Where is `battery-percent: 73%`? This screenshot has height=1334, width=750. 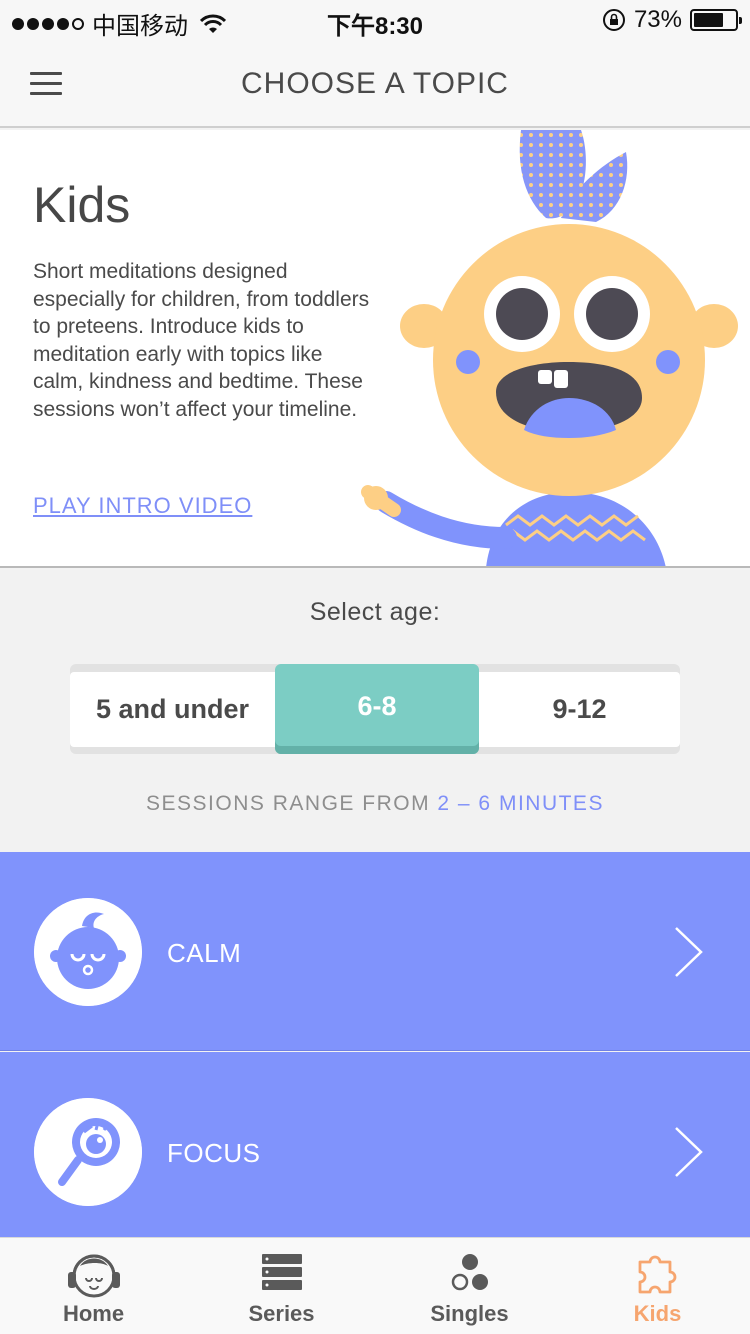
battery-percent: 73% is located at coordinates (657, 19).